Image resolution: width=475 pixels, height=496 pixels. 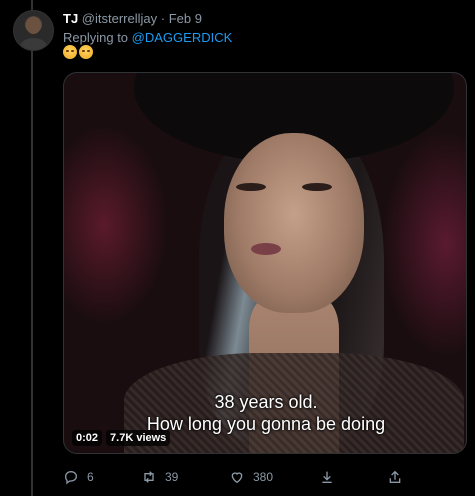 I want to click on reply-count: 6, so click(x=90, y=477).